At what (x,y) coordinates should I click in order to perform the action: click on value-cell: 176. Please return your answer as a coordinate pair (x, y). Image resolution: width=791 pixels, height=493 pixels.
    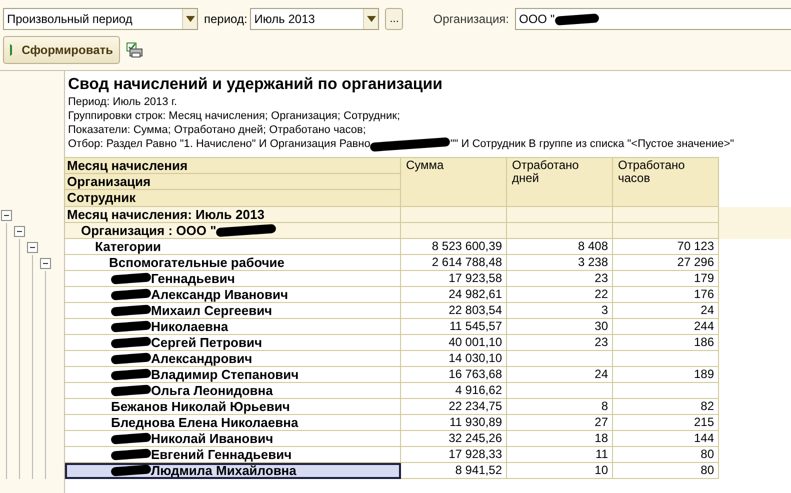
    Looking at the image, I should click on (666, 295).